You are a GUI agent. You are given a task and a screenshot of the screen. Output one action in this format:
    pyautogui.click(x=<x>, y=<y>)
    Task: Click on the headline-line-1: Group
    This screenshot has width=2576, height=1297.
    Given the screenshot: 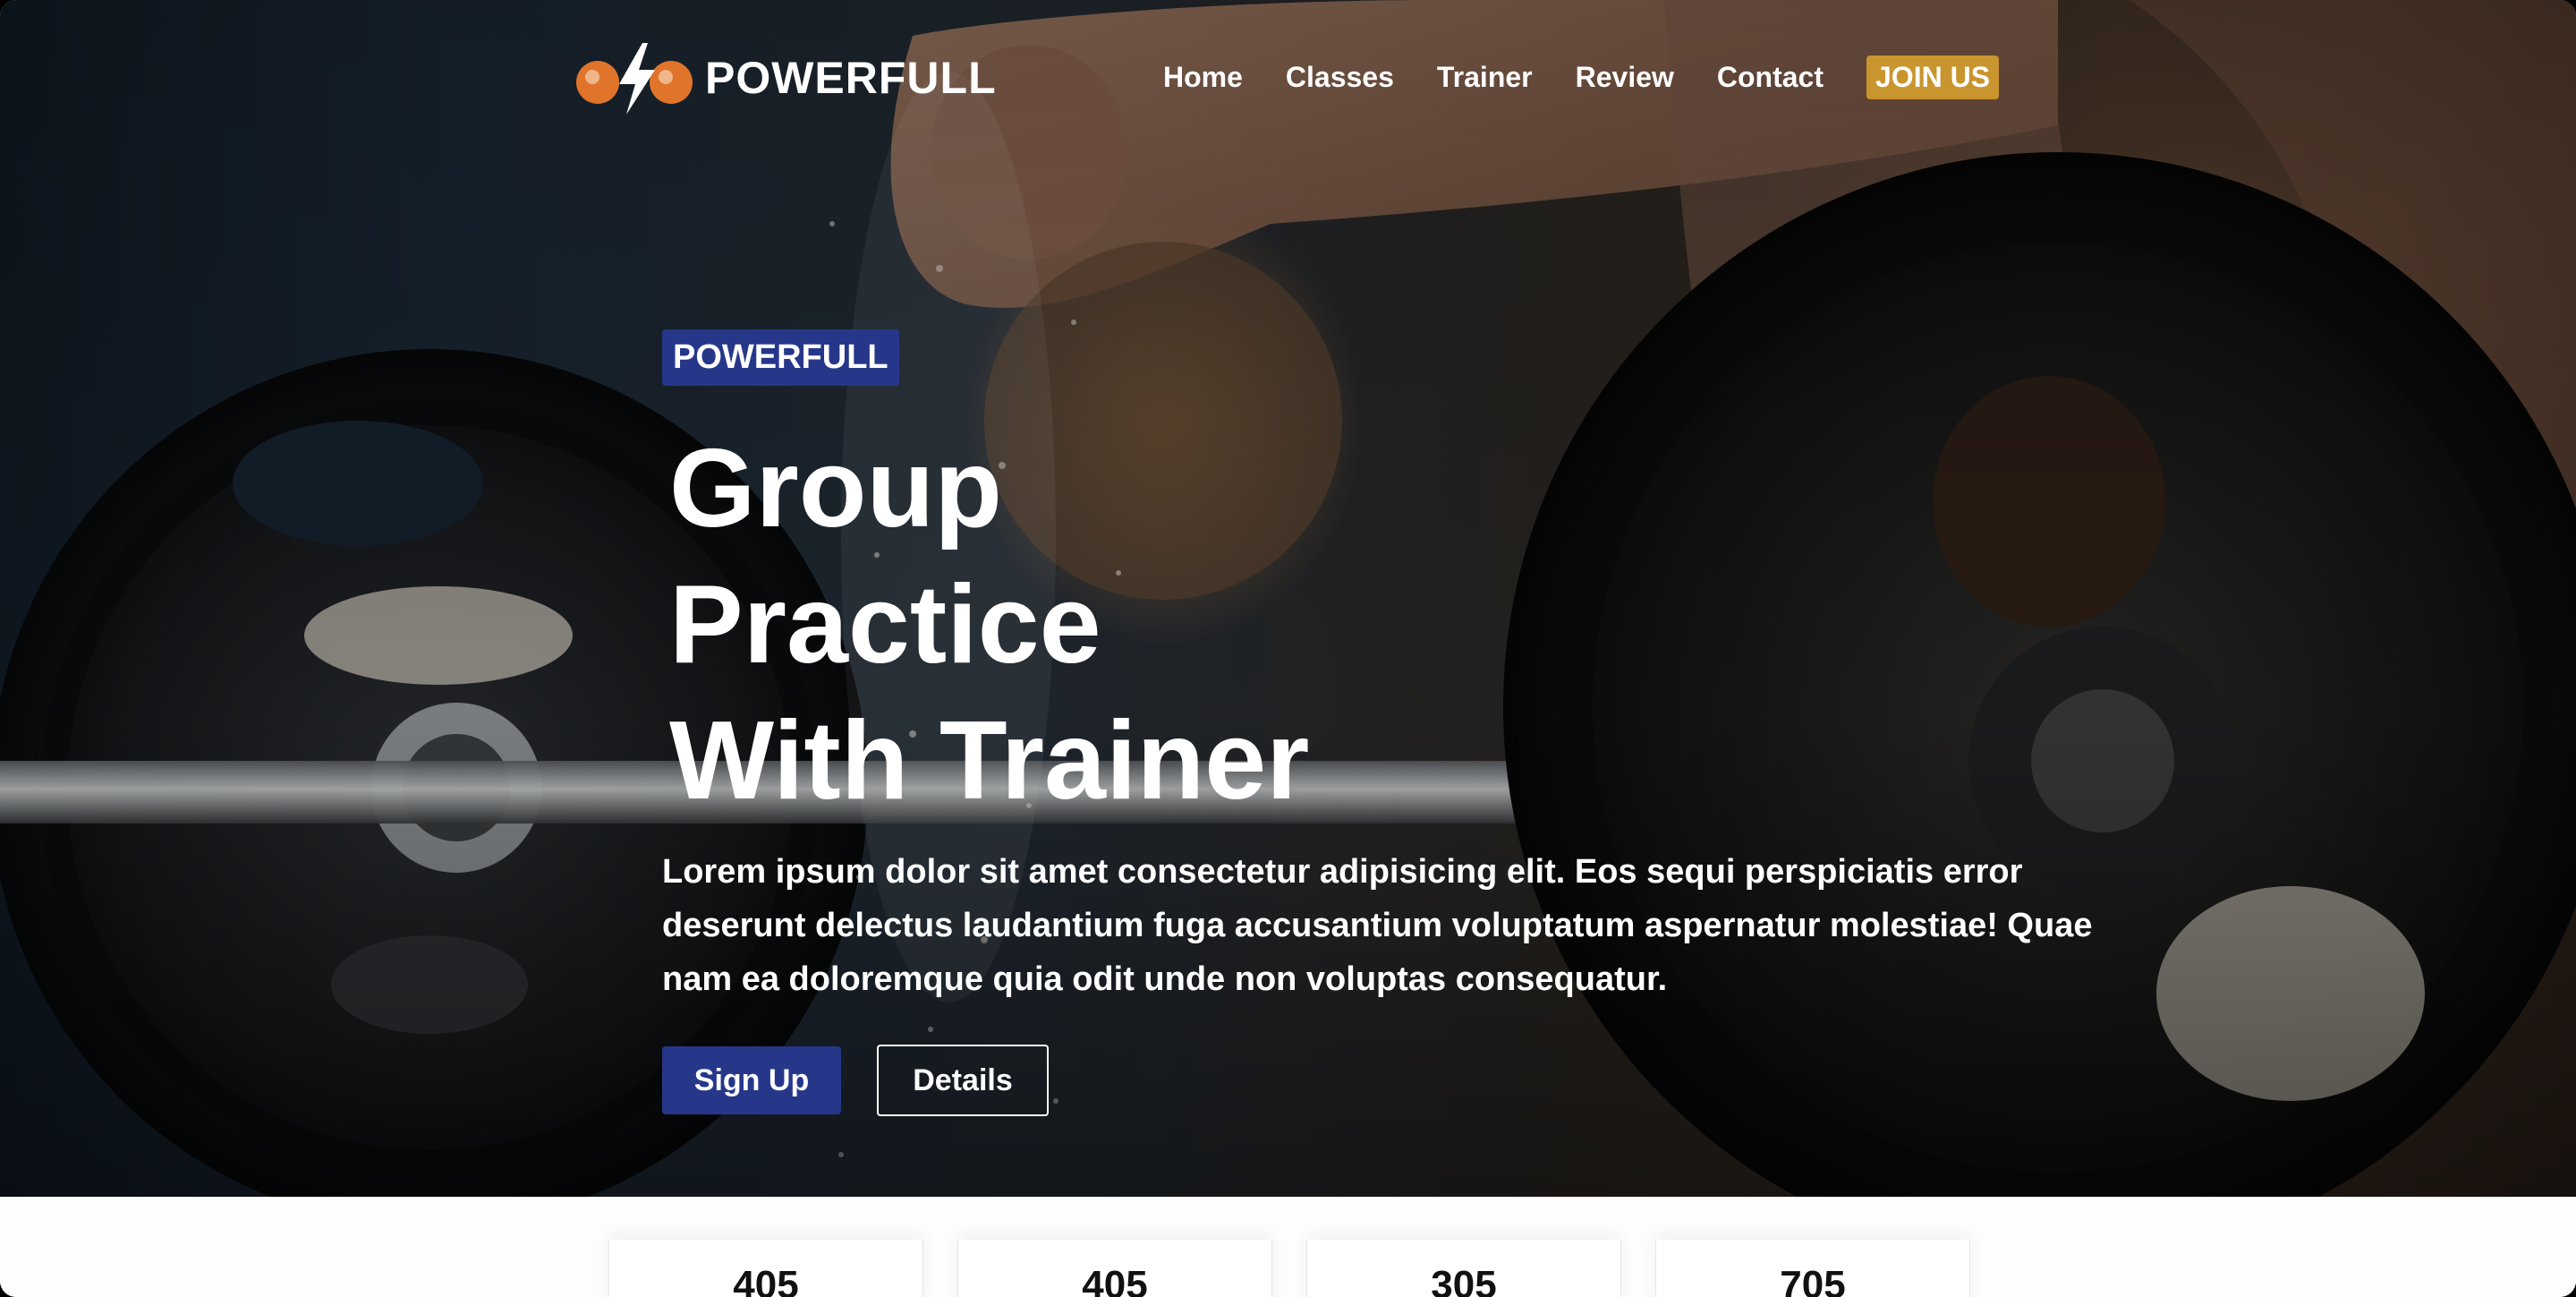 What is the action you would take?
    pyautogui.click(x=835, y=488)
    